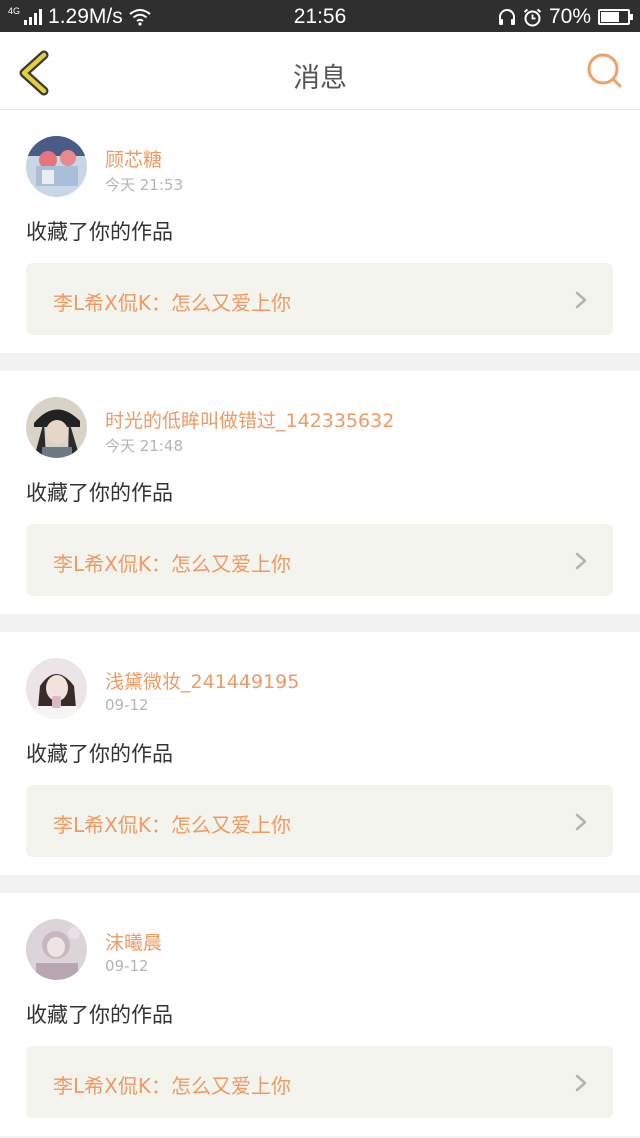 The height and width of the screenshot is (1138, 640). What do you see at coordinates (144, 185) in the screenshot?
I see `message-time: 今天 21:53` at bounding box center [144, 185].